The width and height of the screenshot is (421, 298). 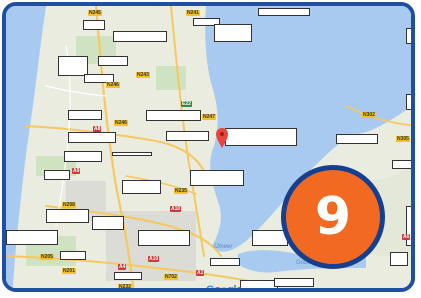 What do you see at coordinates (406, 237) in the screenshot?
I see `road-shield: A6` at bounding box center [406, 237].